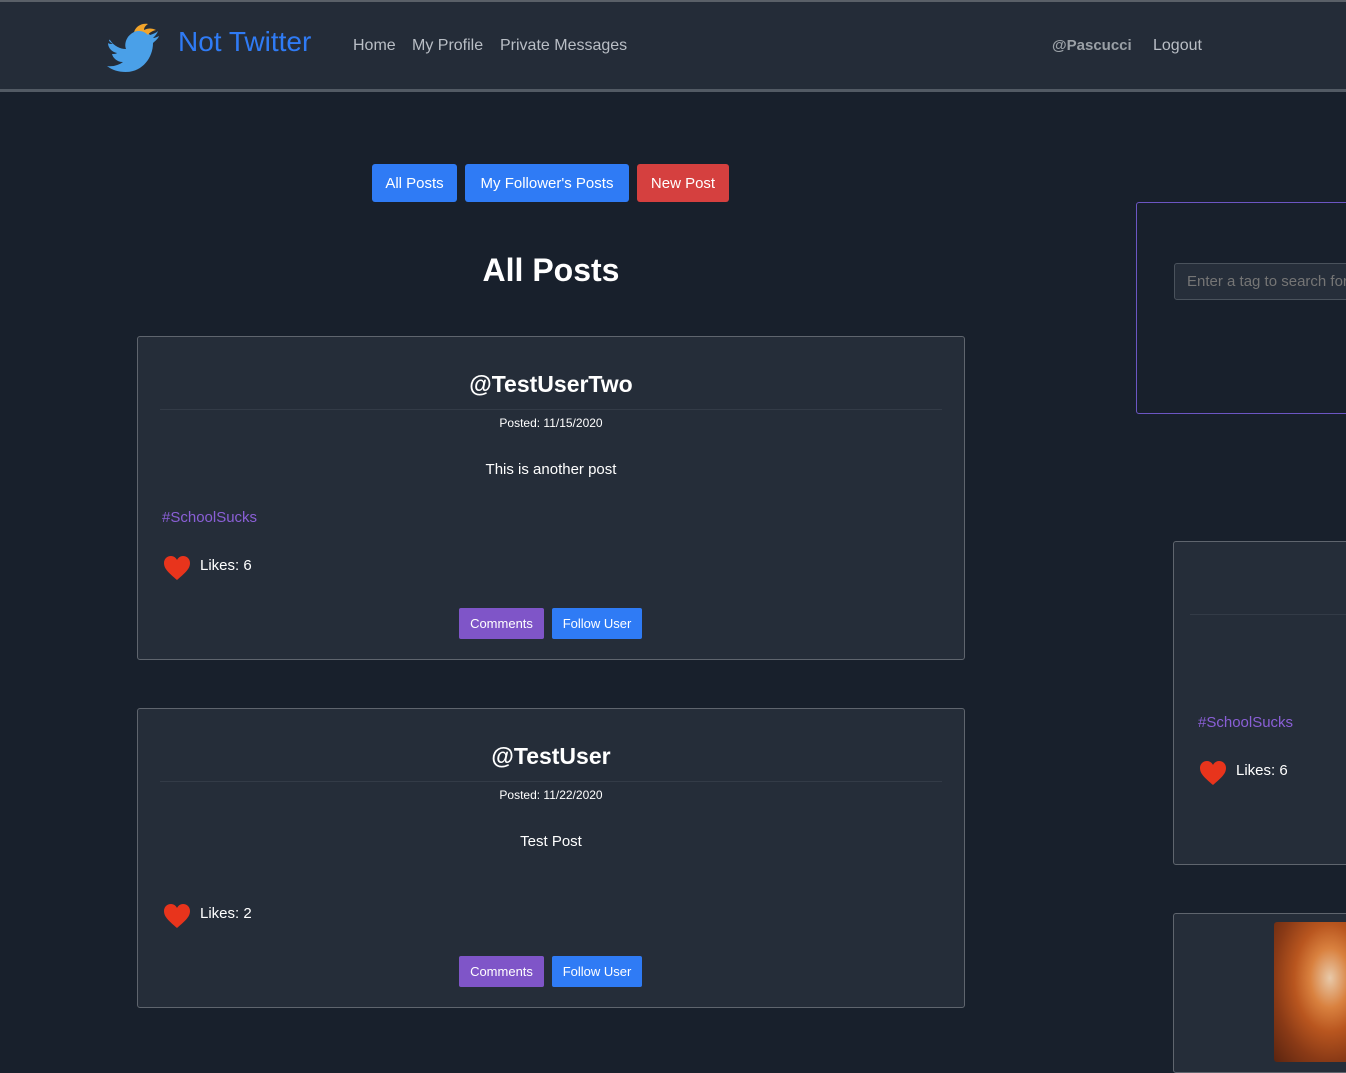  What do you see at coordinates (683, 183) in the screenshot?
I see `new-post-button: New Post` at bounding box center [683, 183].